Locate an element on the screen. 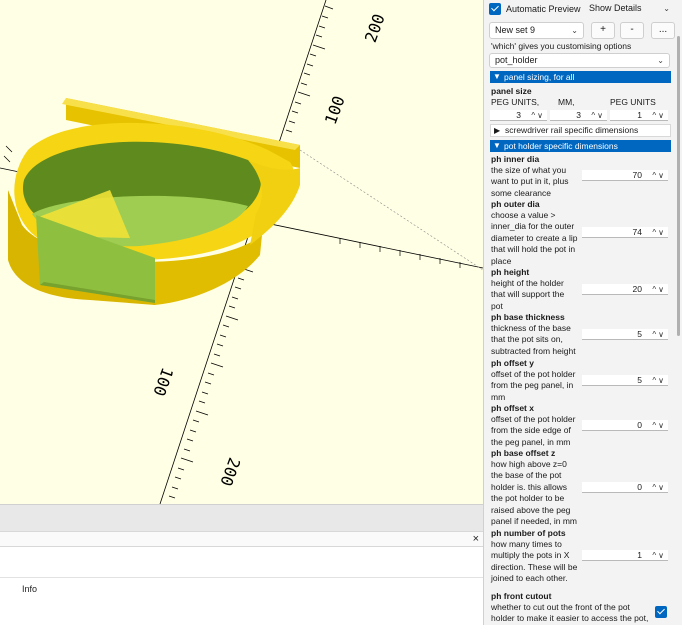  which-combo-text: pot_holder is located at coordinates (516, 60).